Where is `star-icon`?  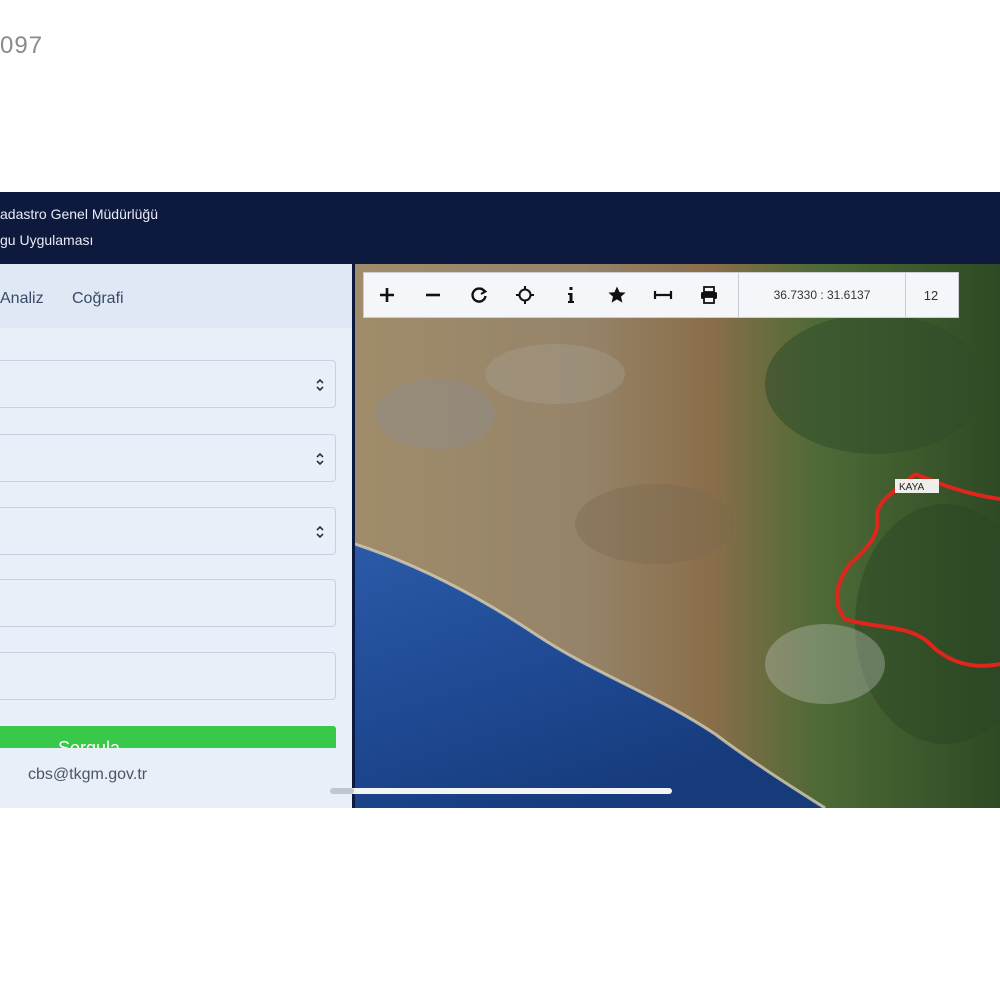 star-icon is located at coordinates (617, 294).